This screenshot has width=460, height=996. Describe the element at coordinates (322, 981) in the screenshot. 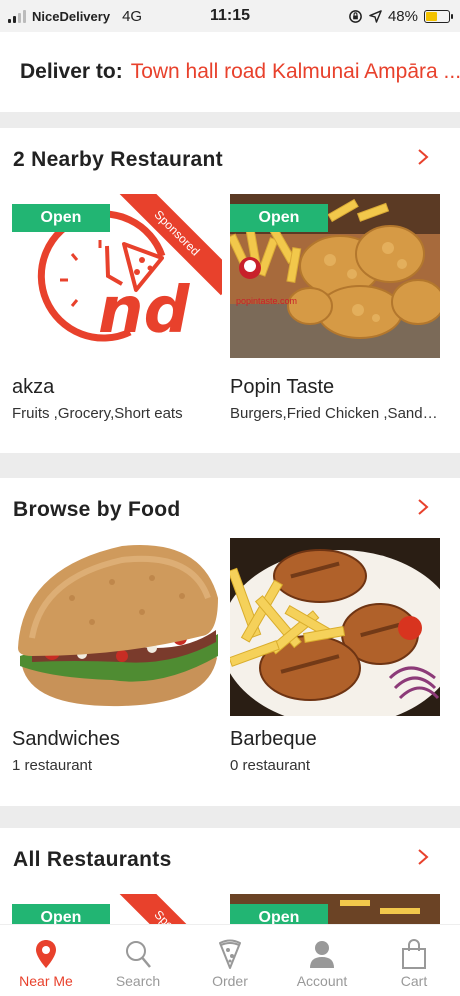

I see `nav-label: Account` at that location.